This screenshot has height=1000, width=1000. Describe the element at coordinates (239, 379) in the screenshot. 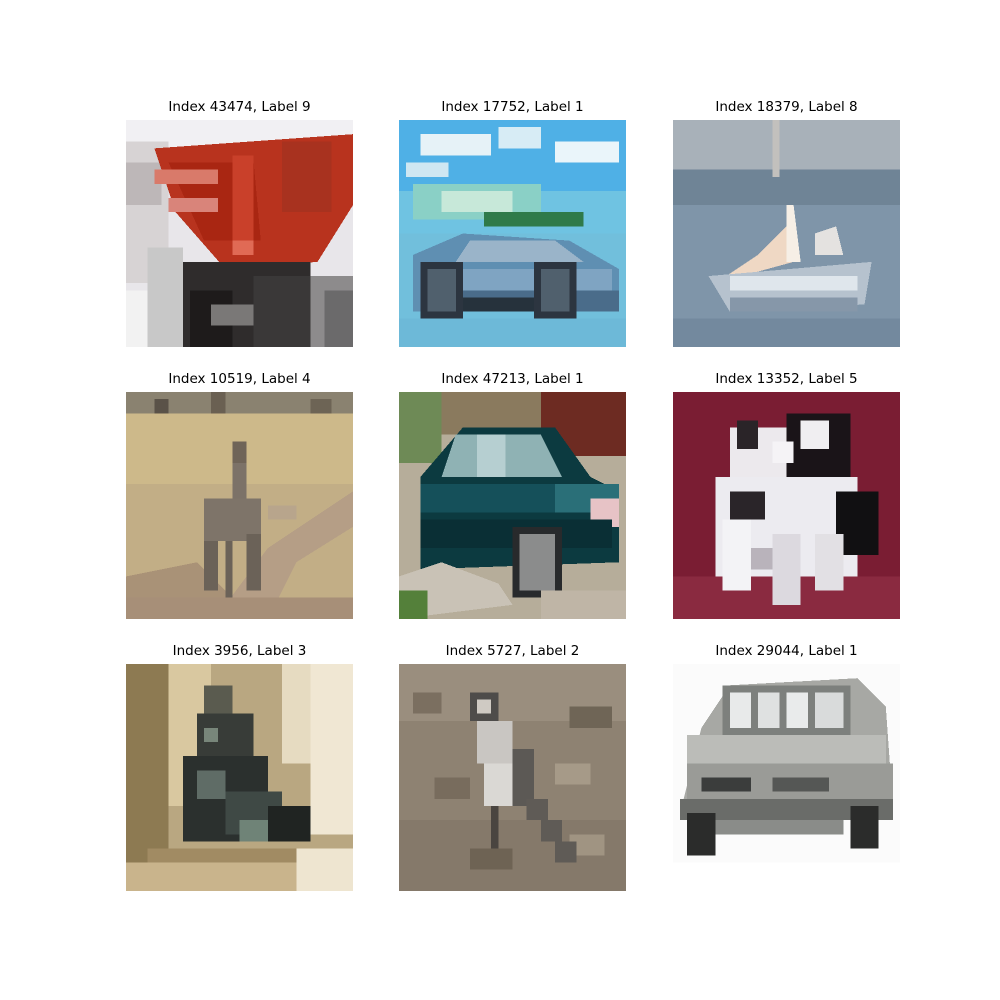

I see `panel-title: Index 10519, Label 4` at that location.